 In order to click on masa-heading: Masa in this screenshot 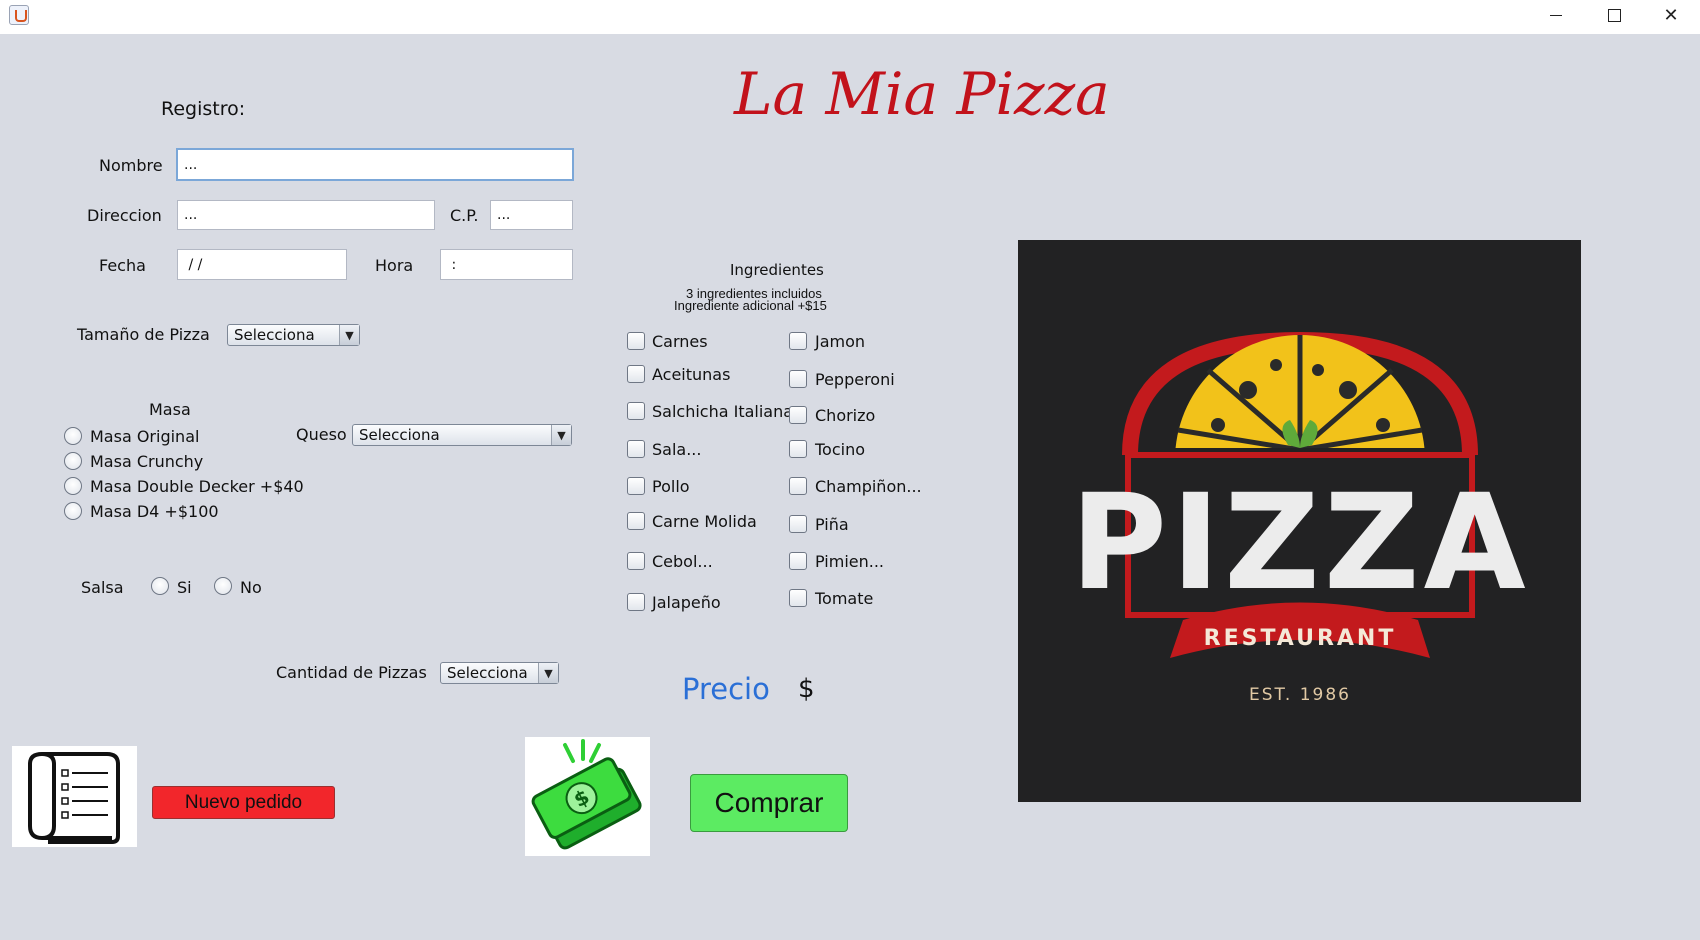, I will do `click(170, 409)`.